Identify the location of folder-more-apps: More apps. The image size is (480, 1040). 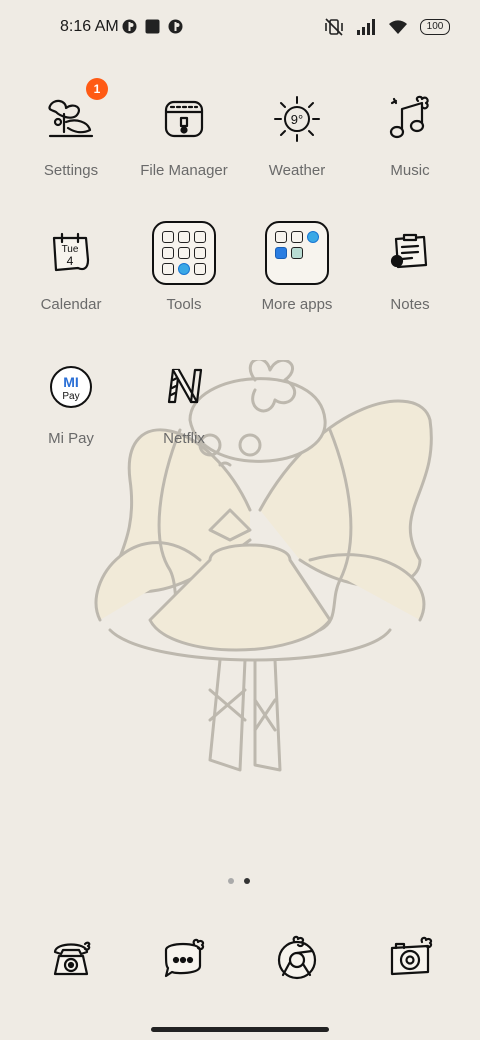
(297, 265).